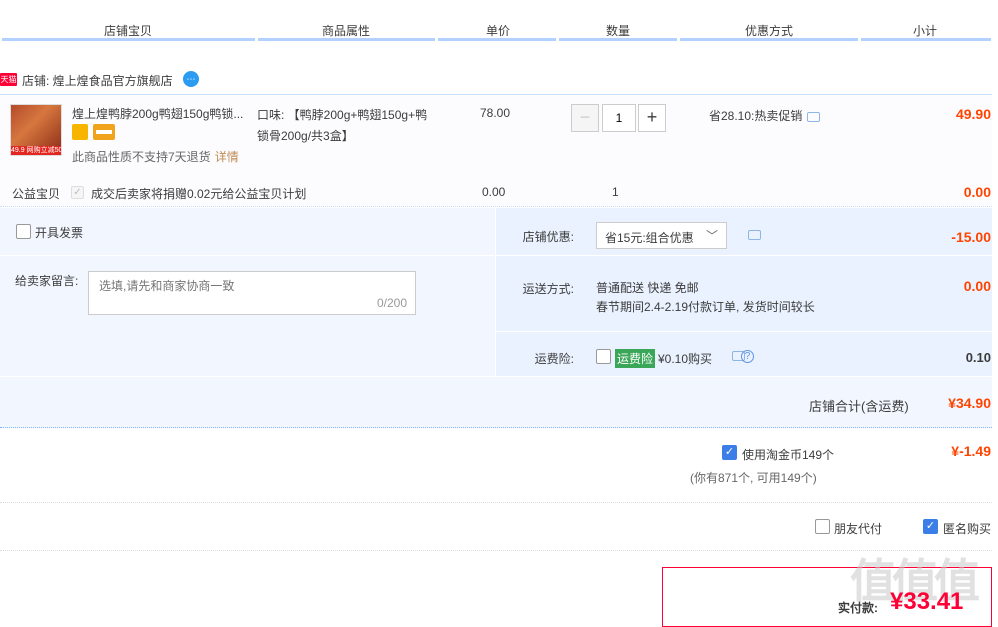 Image resolution: width=998 pixels, height=627 pixels. Describe the element at coordinates (227, 157) in the screenshot. I see `details-link: 详情` at that location.